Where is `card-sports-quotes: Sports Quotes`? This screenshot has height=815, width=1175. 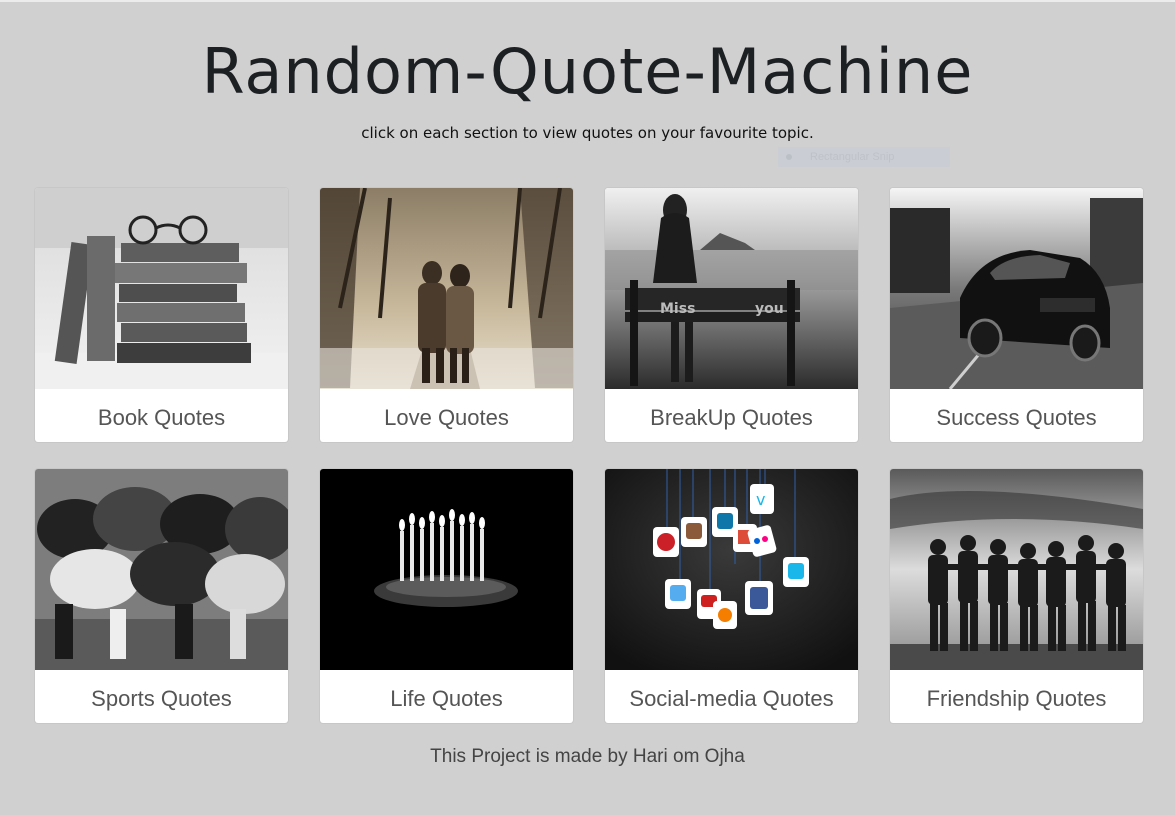
card-sports-quotes: Sports Quotes is located at coordinates (161, 596).